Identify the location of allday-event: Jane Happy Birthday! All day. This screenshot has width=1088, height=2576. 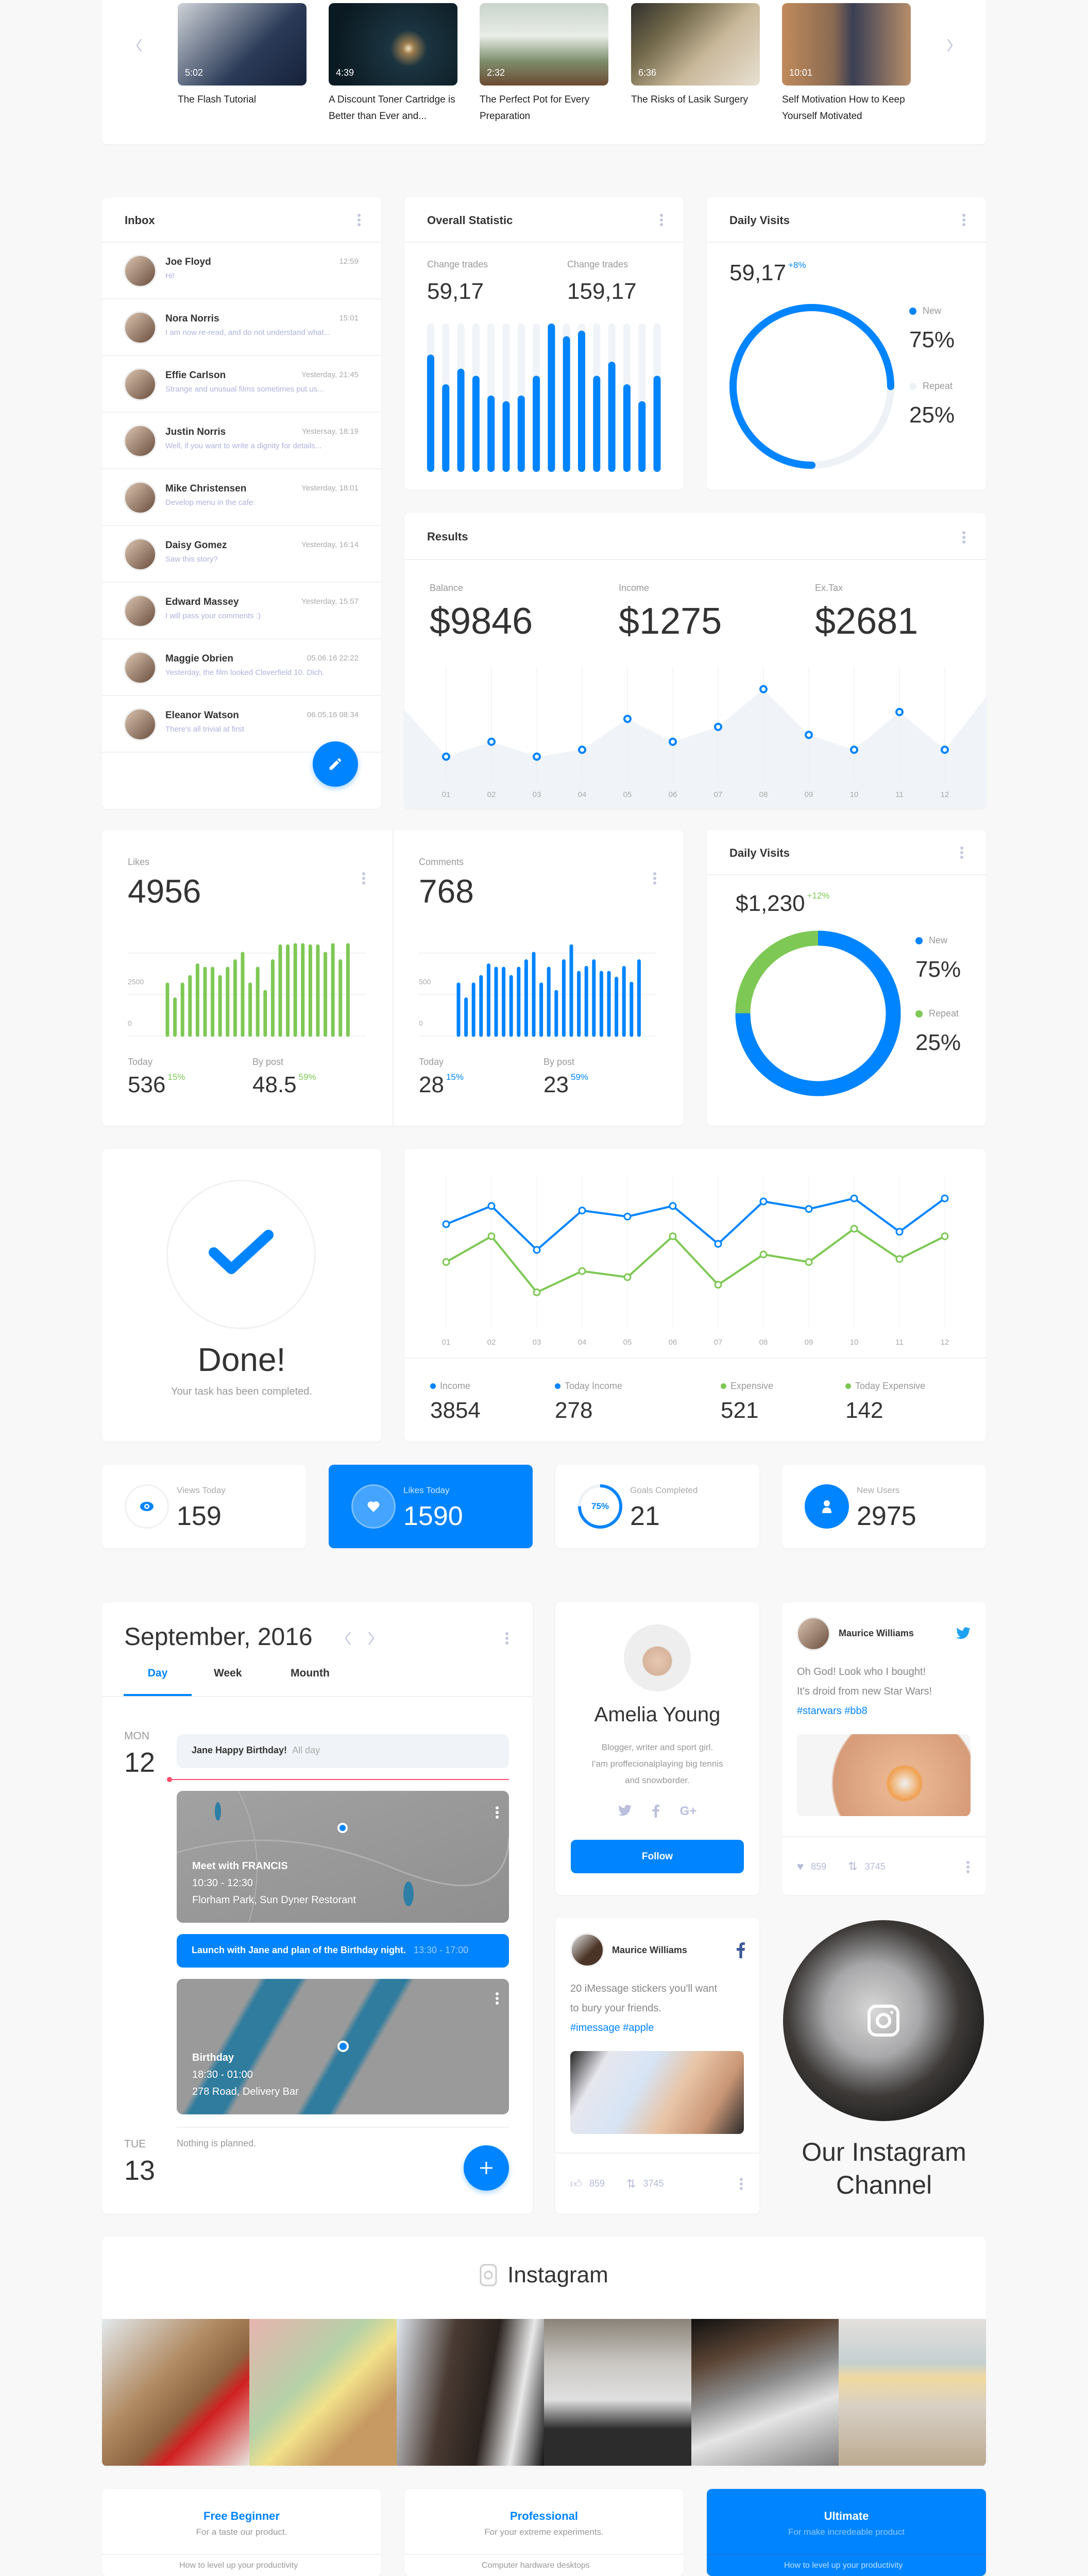
(343, 1751).